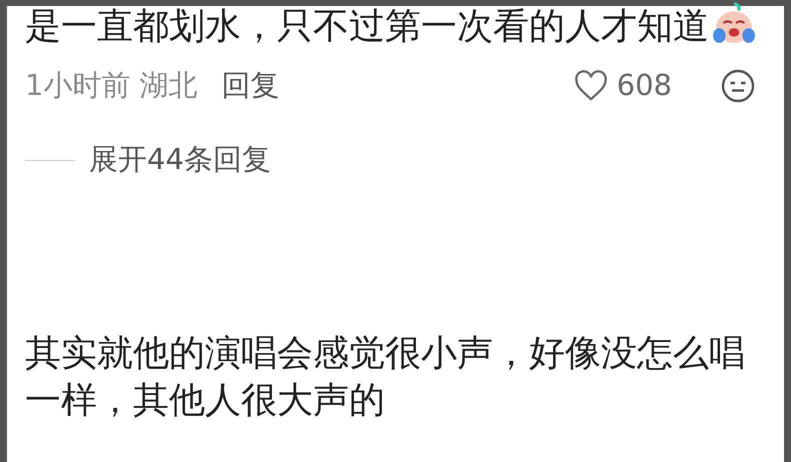  I want to click on crying-emoji-icon, so click(734, 24).